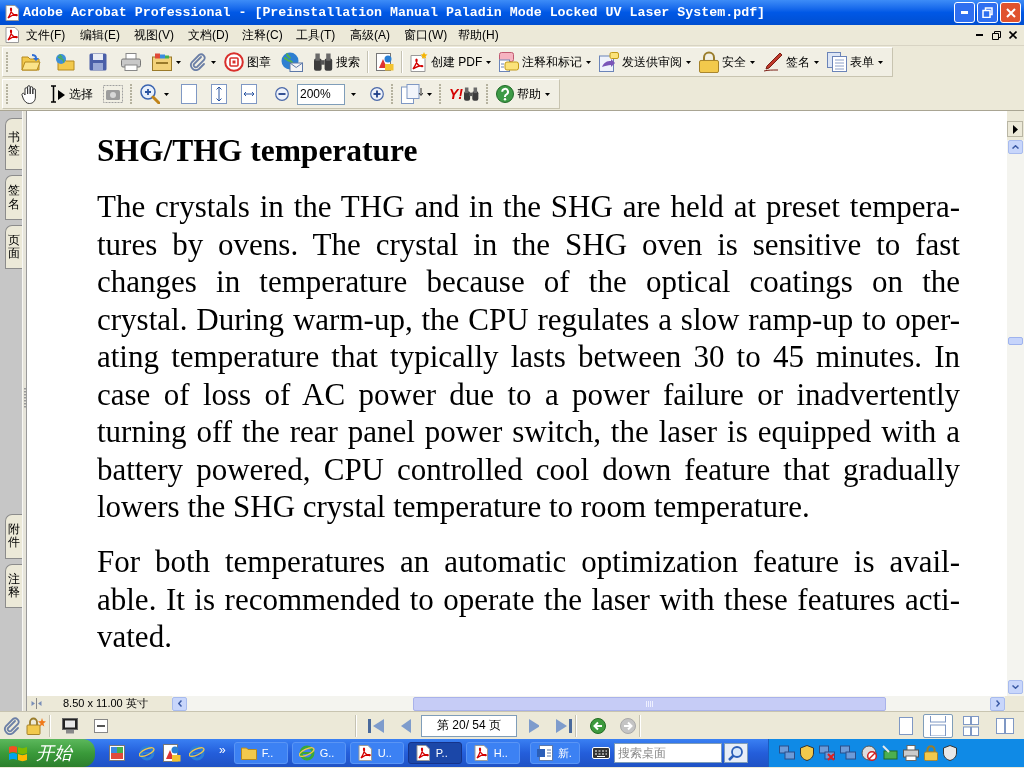  I want to click on page-number-field: 第 20/ 54 页, so click(469, 725).